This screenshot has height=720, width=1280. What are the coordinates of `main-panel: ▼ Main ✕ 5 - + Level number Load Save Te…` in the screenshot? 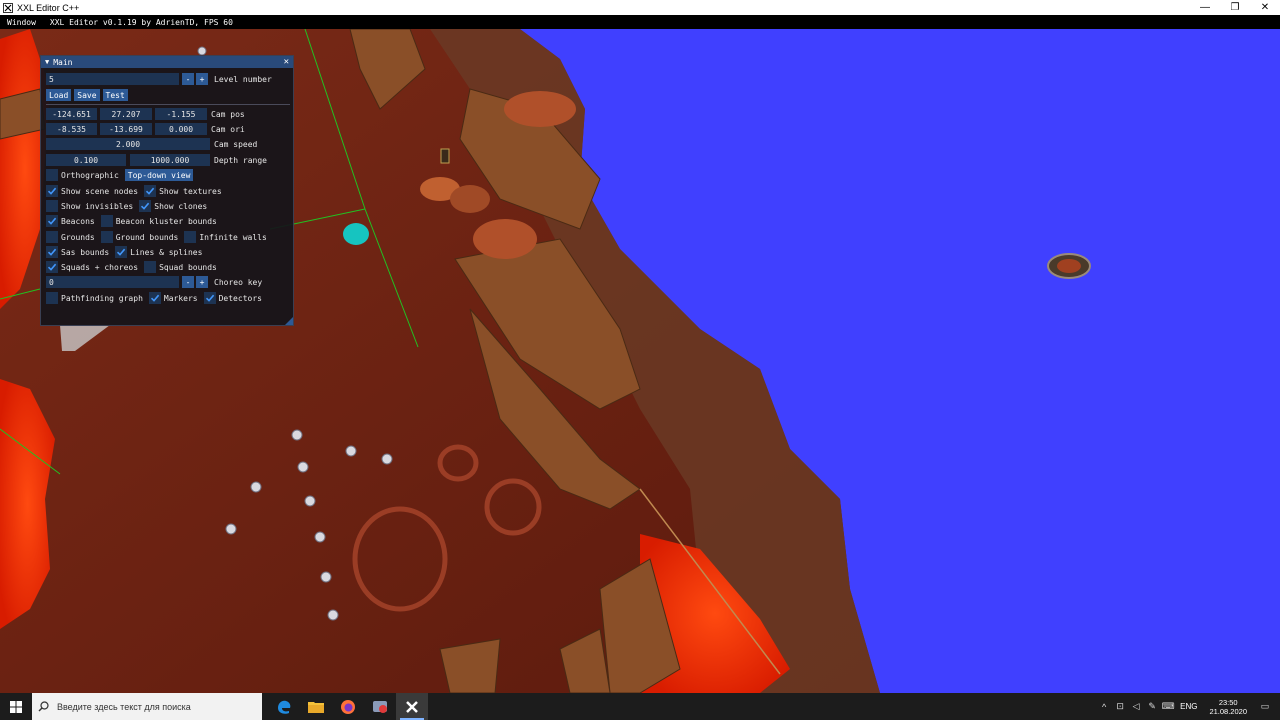 It's located at (167, 190).